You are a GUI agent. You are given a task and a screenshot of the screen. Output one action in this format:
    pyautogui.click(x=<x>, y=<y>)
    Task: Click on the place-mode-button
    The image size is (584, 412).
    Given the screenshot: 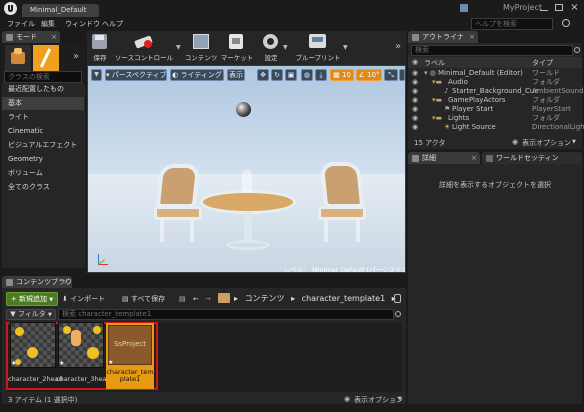 What is the action you would take?
    pyautogui.click(x=18, y=58)
    